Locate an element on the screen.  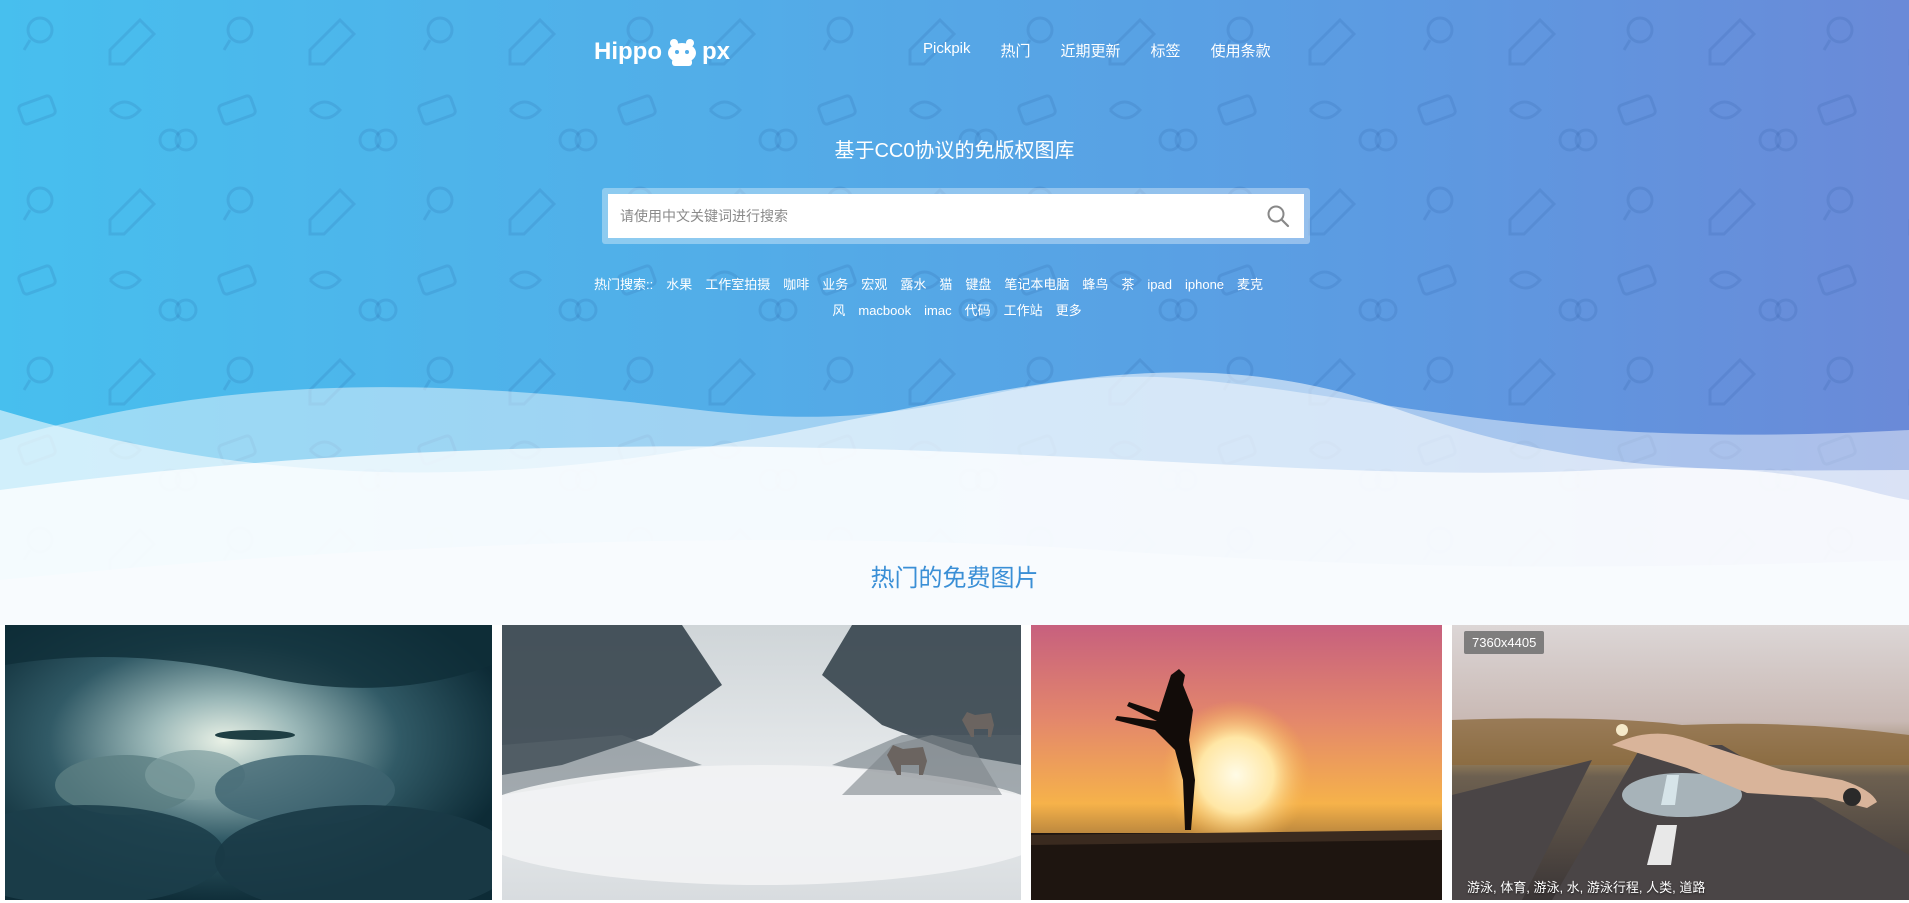
logo: Hippo px is located at coordinates (662, 52).